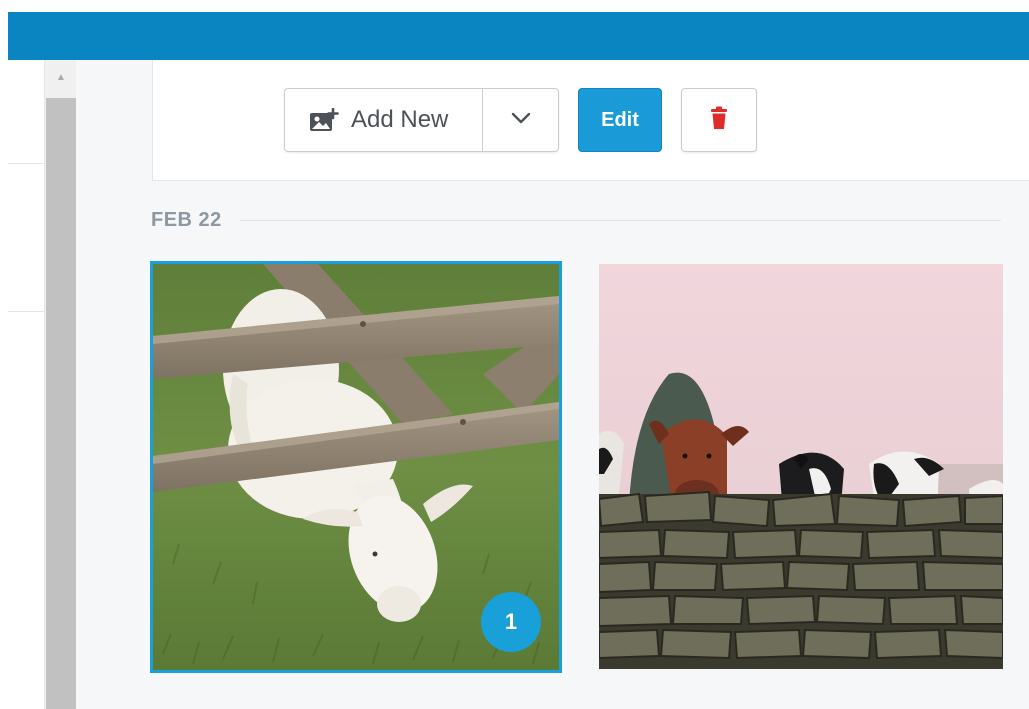 The width and height of the screenshot is (1029, 709). I want to click on chevron-down-icon, so click(521, 120).